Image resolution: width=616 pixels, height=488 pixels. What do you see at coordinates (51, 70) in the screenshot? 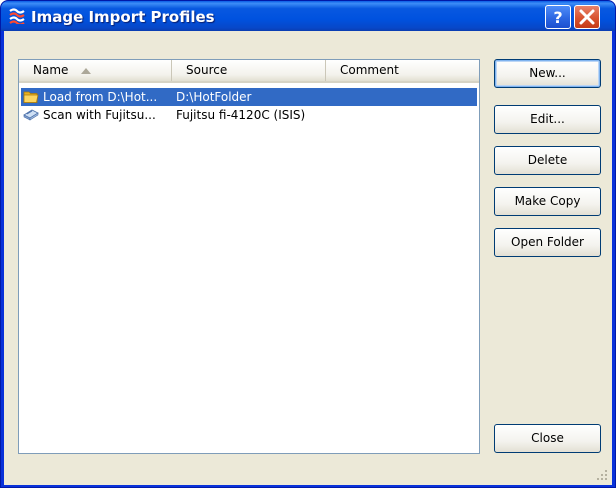
I see `column-header-name-label: Name` at bounding box center [51, 70].